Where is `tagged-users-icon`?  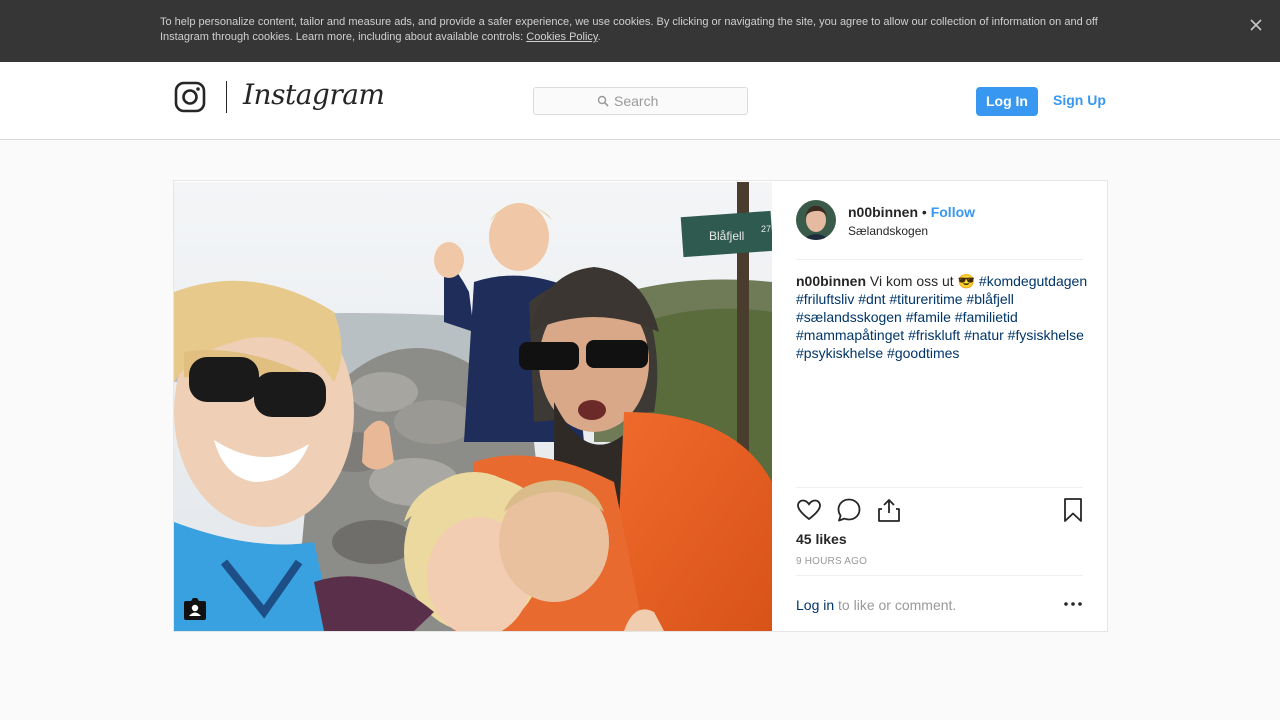 tagged-users-icon is located at coordinates (195, 609).